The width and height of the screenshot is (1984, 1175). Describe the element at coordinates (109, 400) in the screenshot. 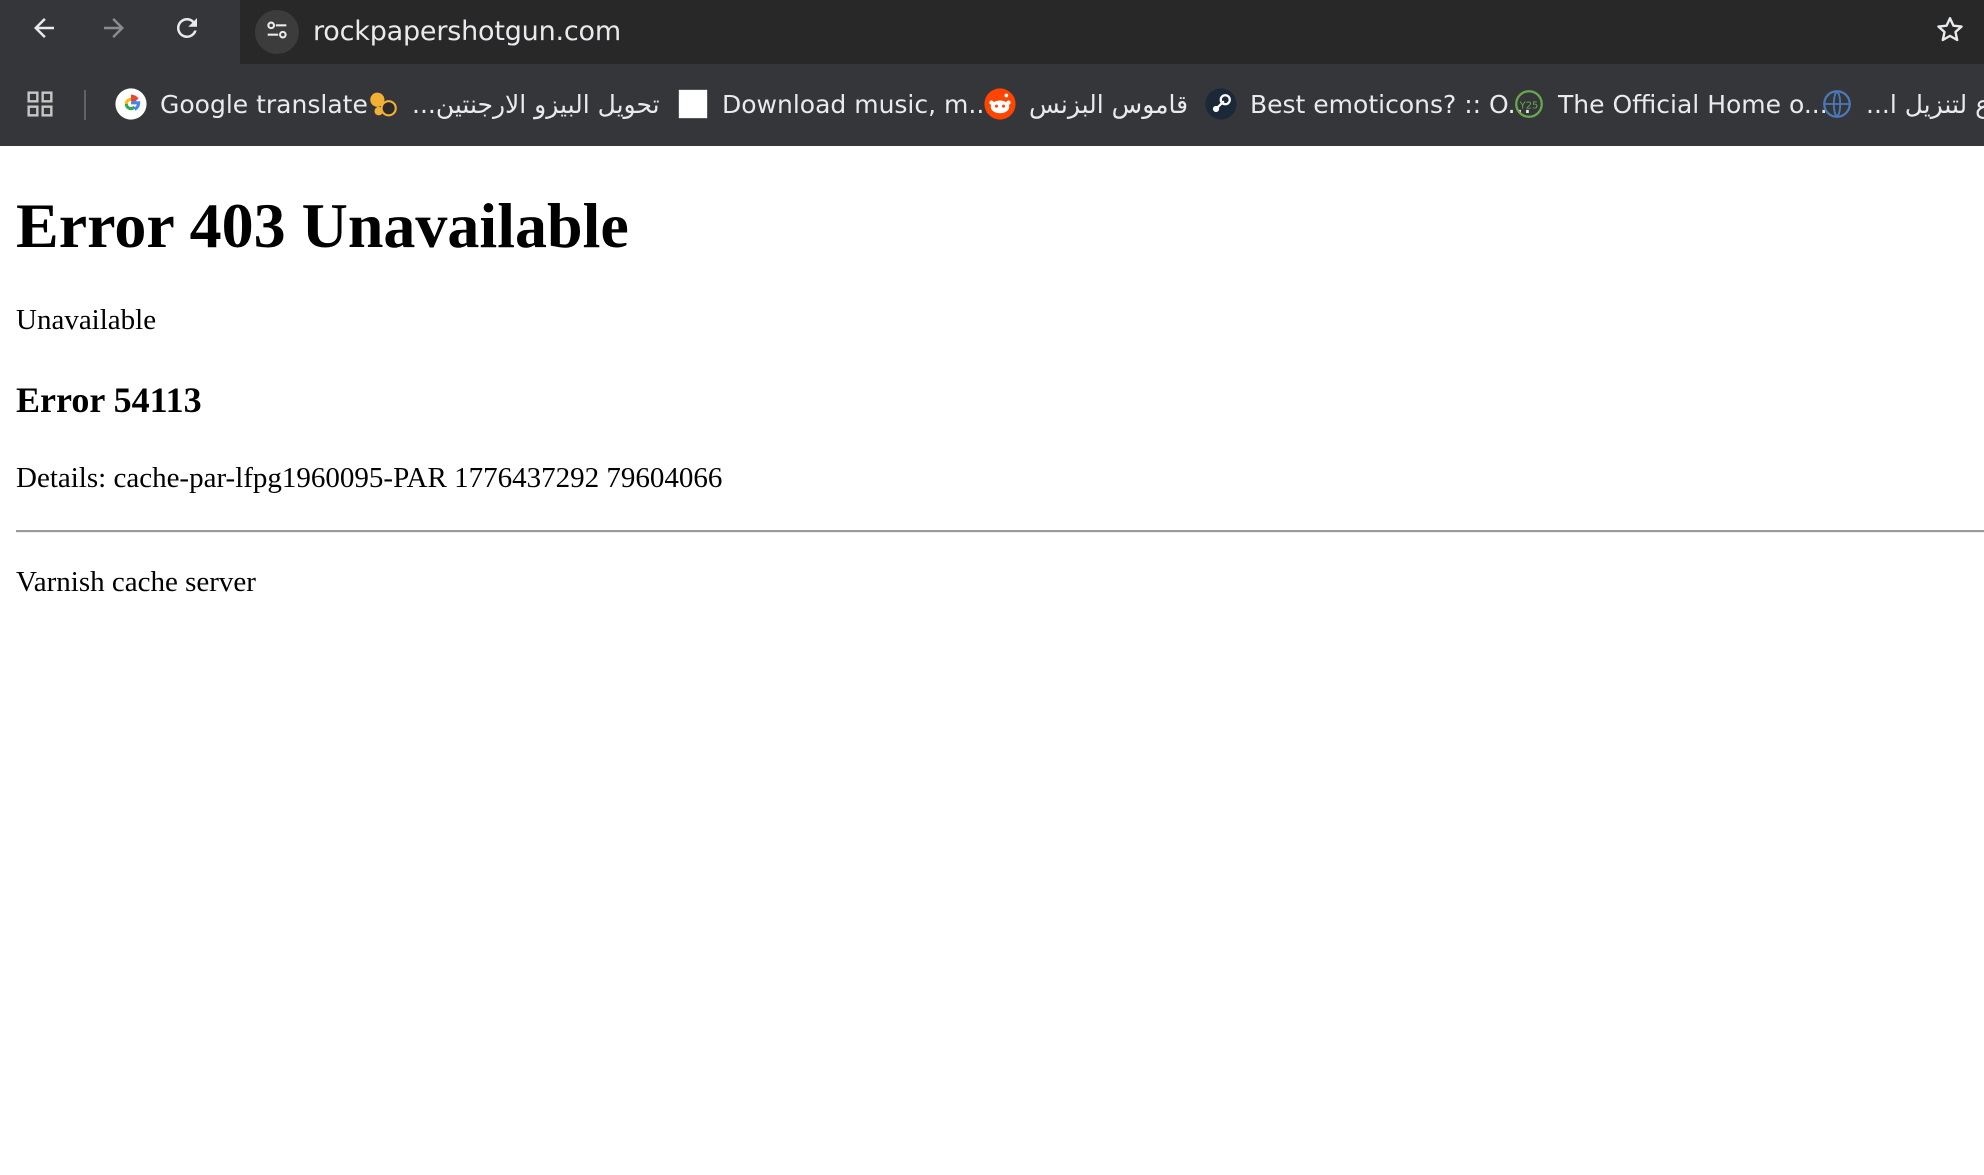

I see `error-code: Error 54113` at that location.